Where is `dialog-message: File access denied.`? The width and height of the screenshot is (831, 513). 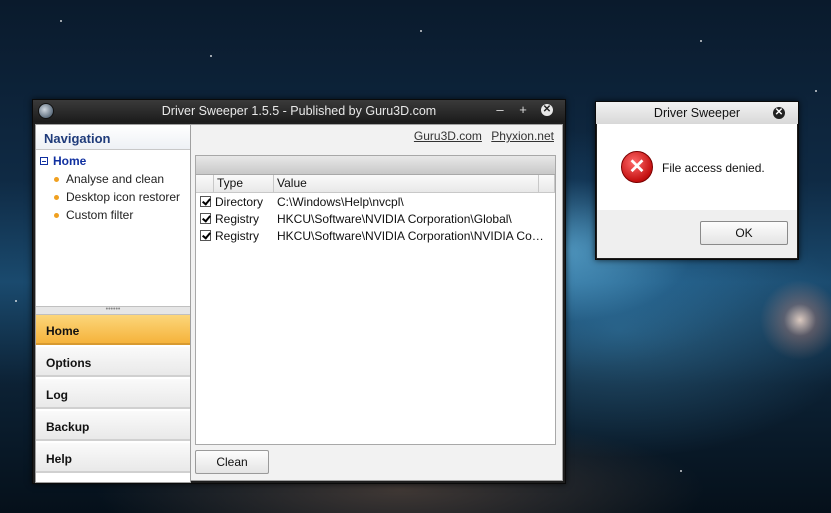 dialog-message: File access denied. is located at coordinates (713, 168).